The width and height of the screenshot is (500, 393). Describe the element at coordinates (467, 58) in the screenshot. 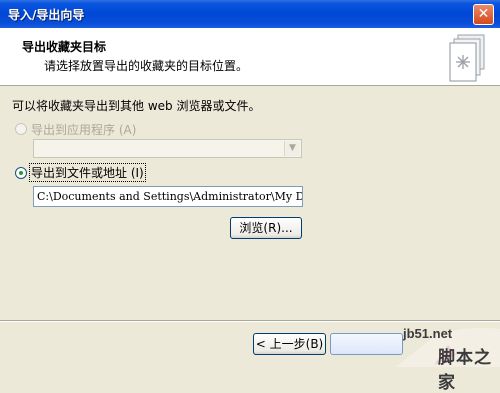

I see `favorites-folder-icon` at that location.